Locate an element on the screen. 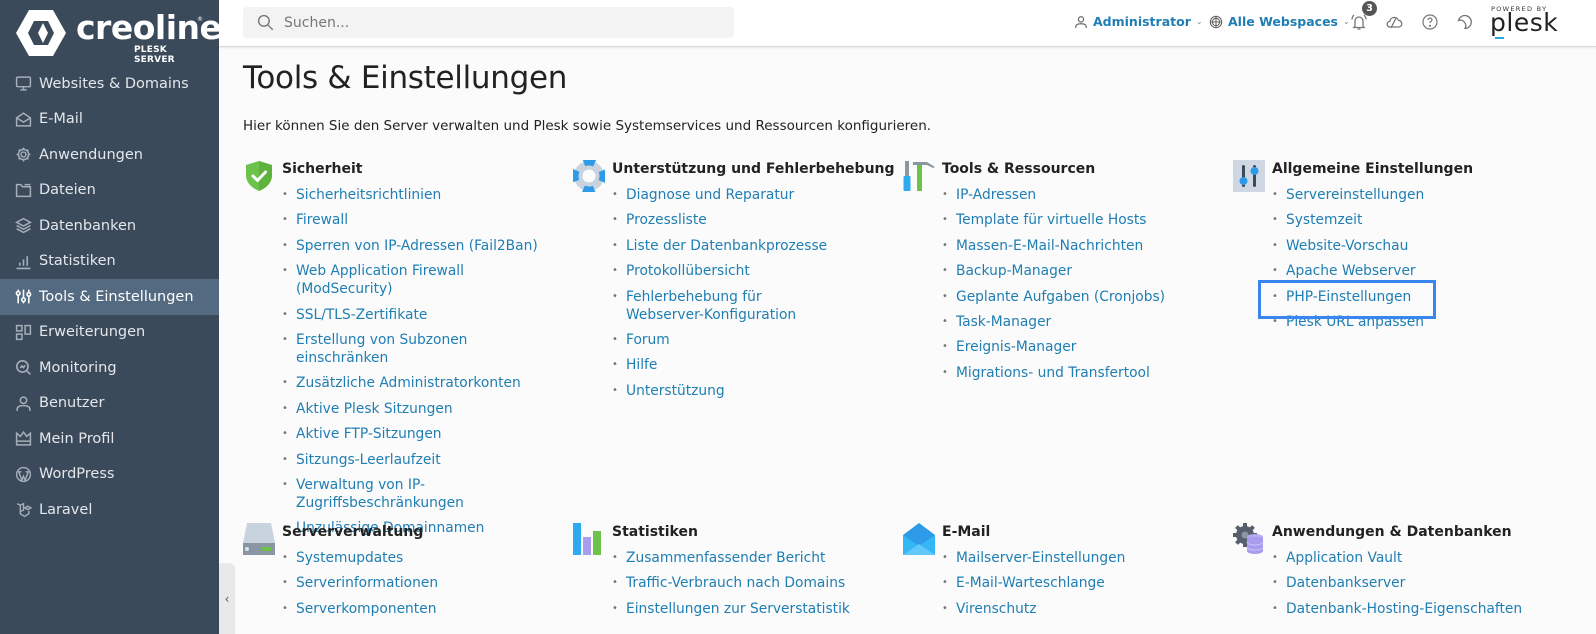  link-ftp-sitzungen: Aktive FTP-Sitzungen is located at coordinates (422, 434).